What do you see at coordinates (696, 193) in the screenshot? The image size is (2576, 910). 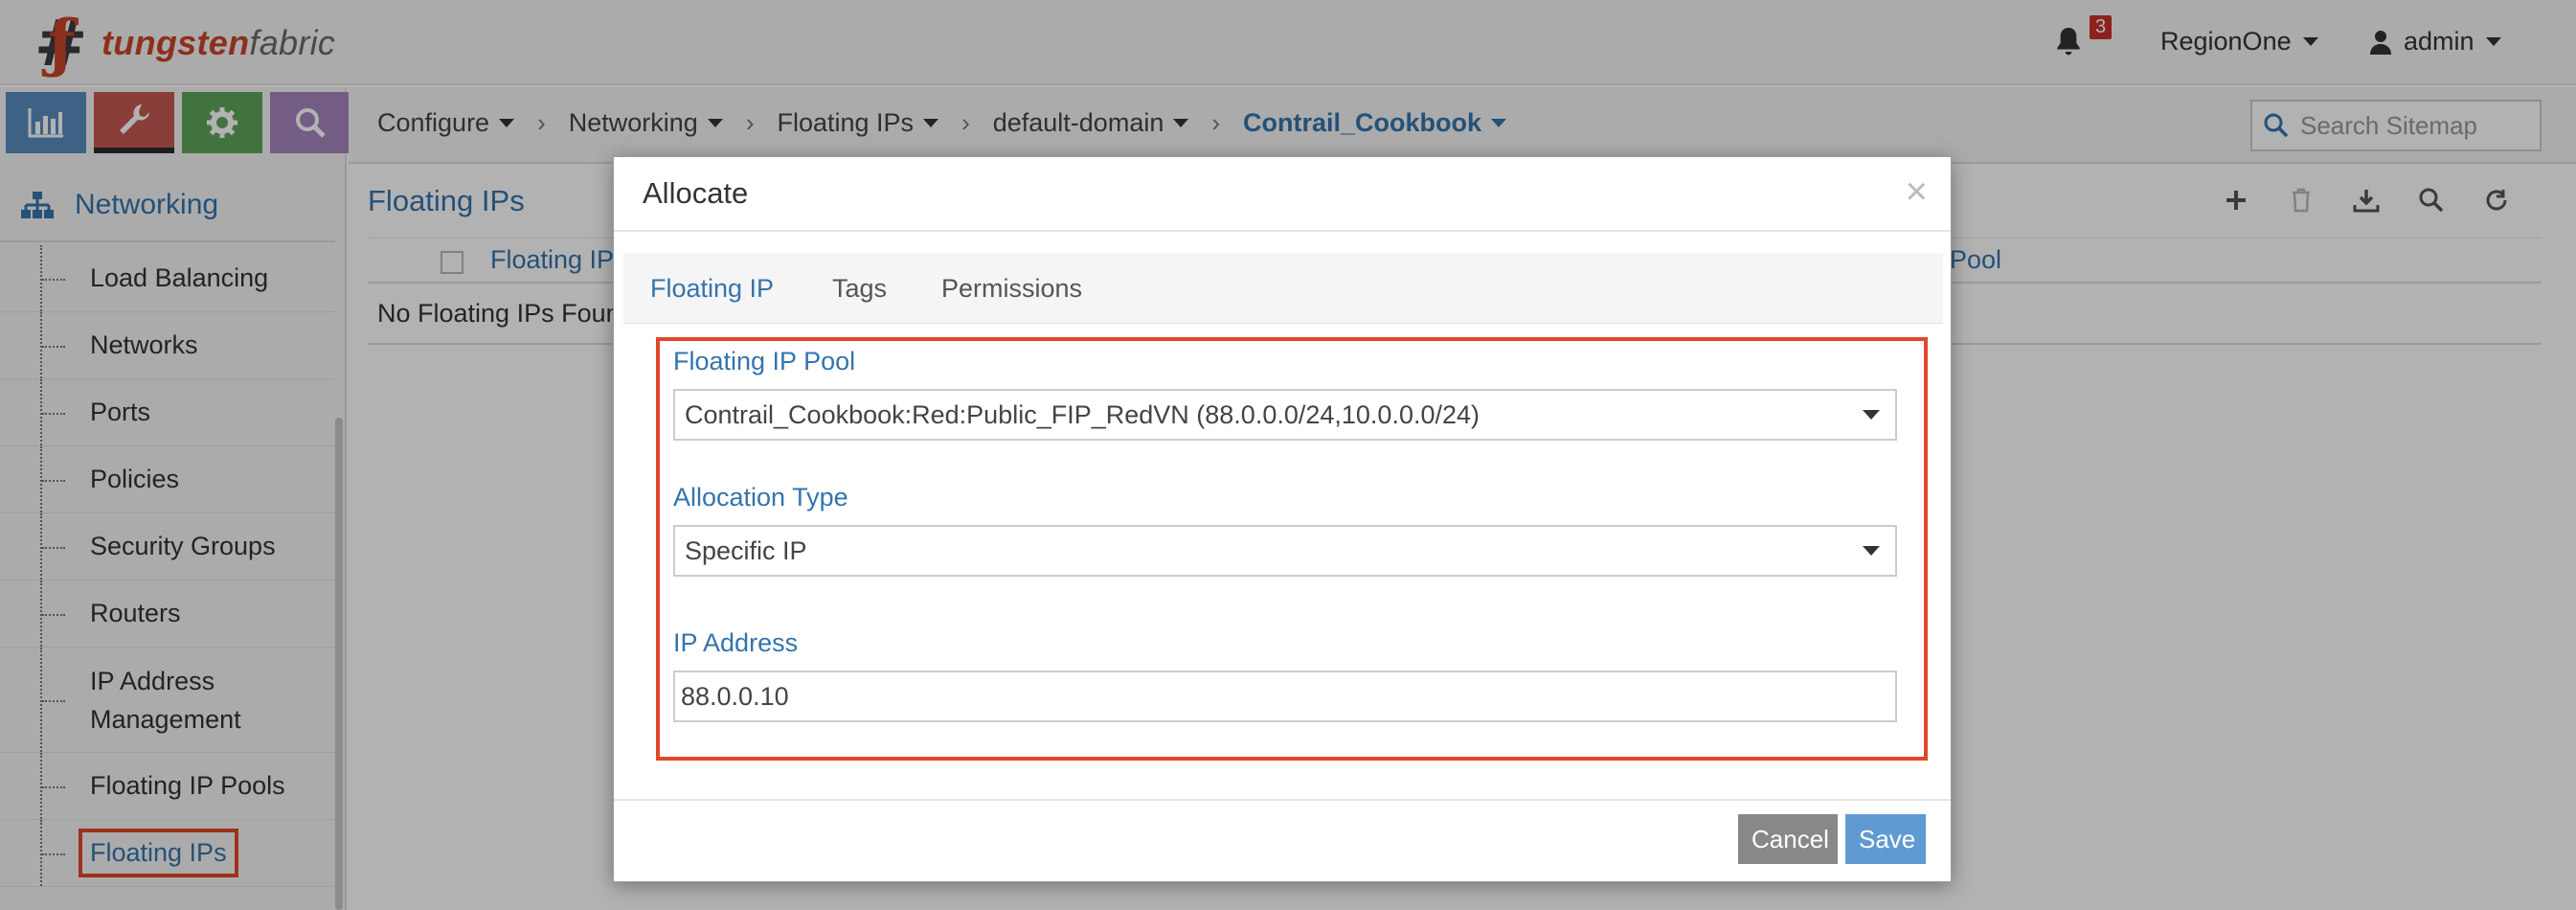 I see `modal-title: Allocate` at bounding box center [696, 193].